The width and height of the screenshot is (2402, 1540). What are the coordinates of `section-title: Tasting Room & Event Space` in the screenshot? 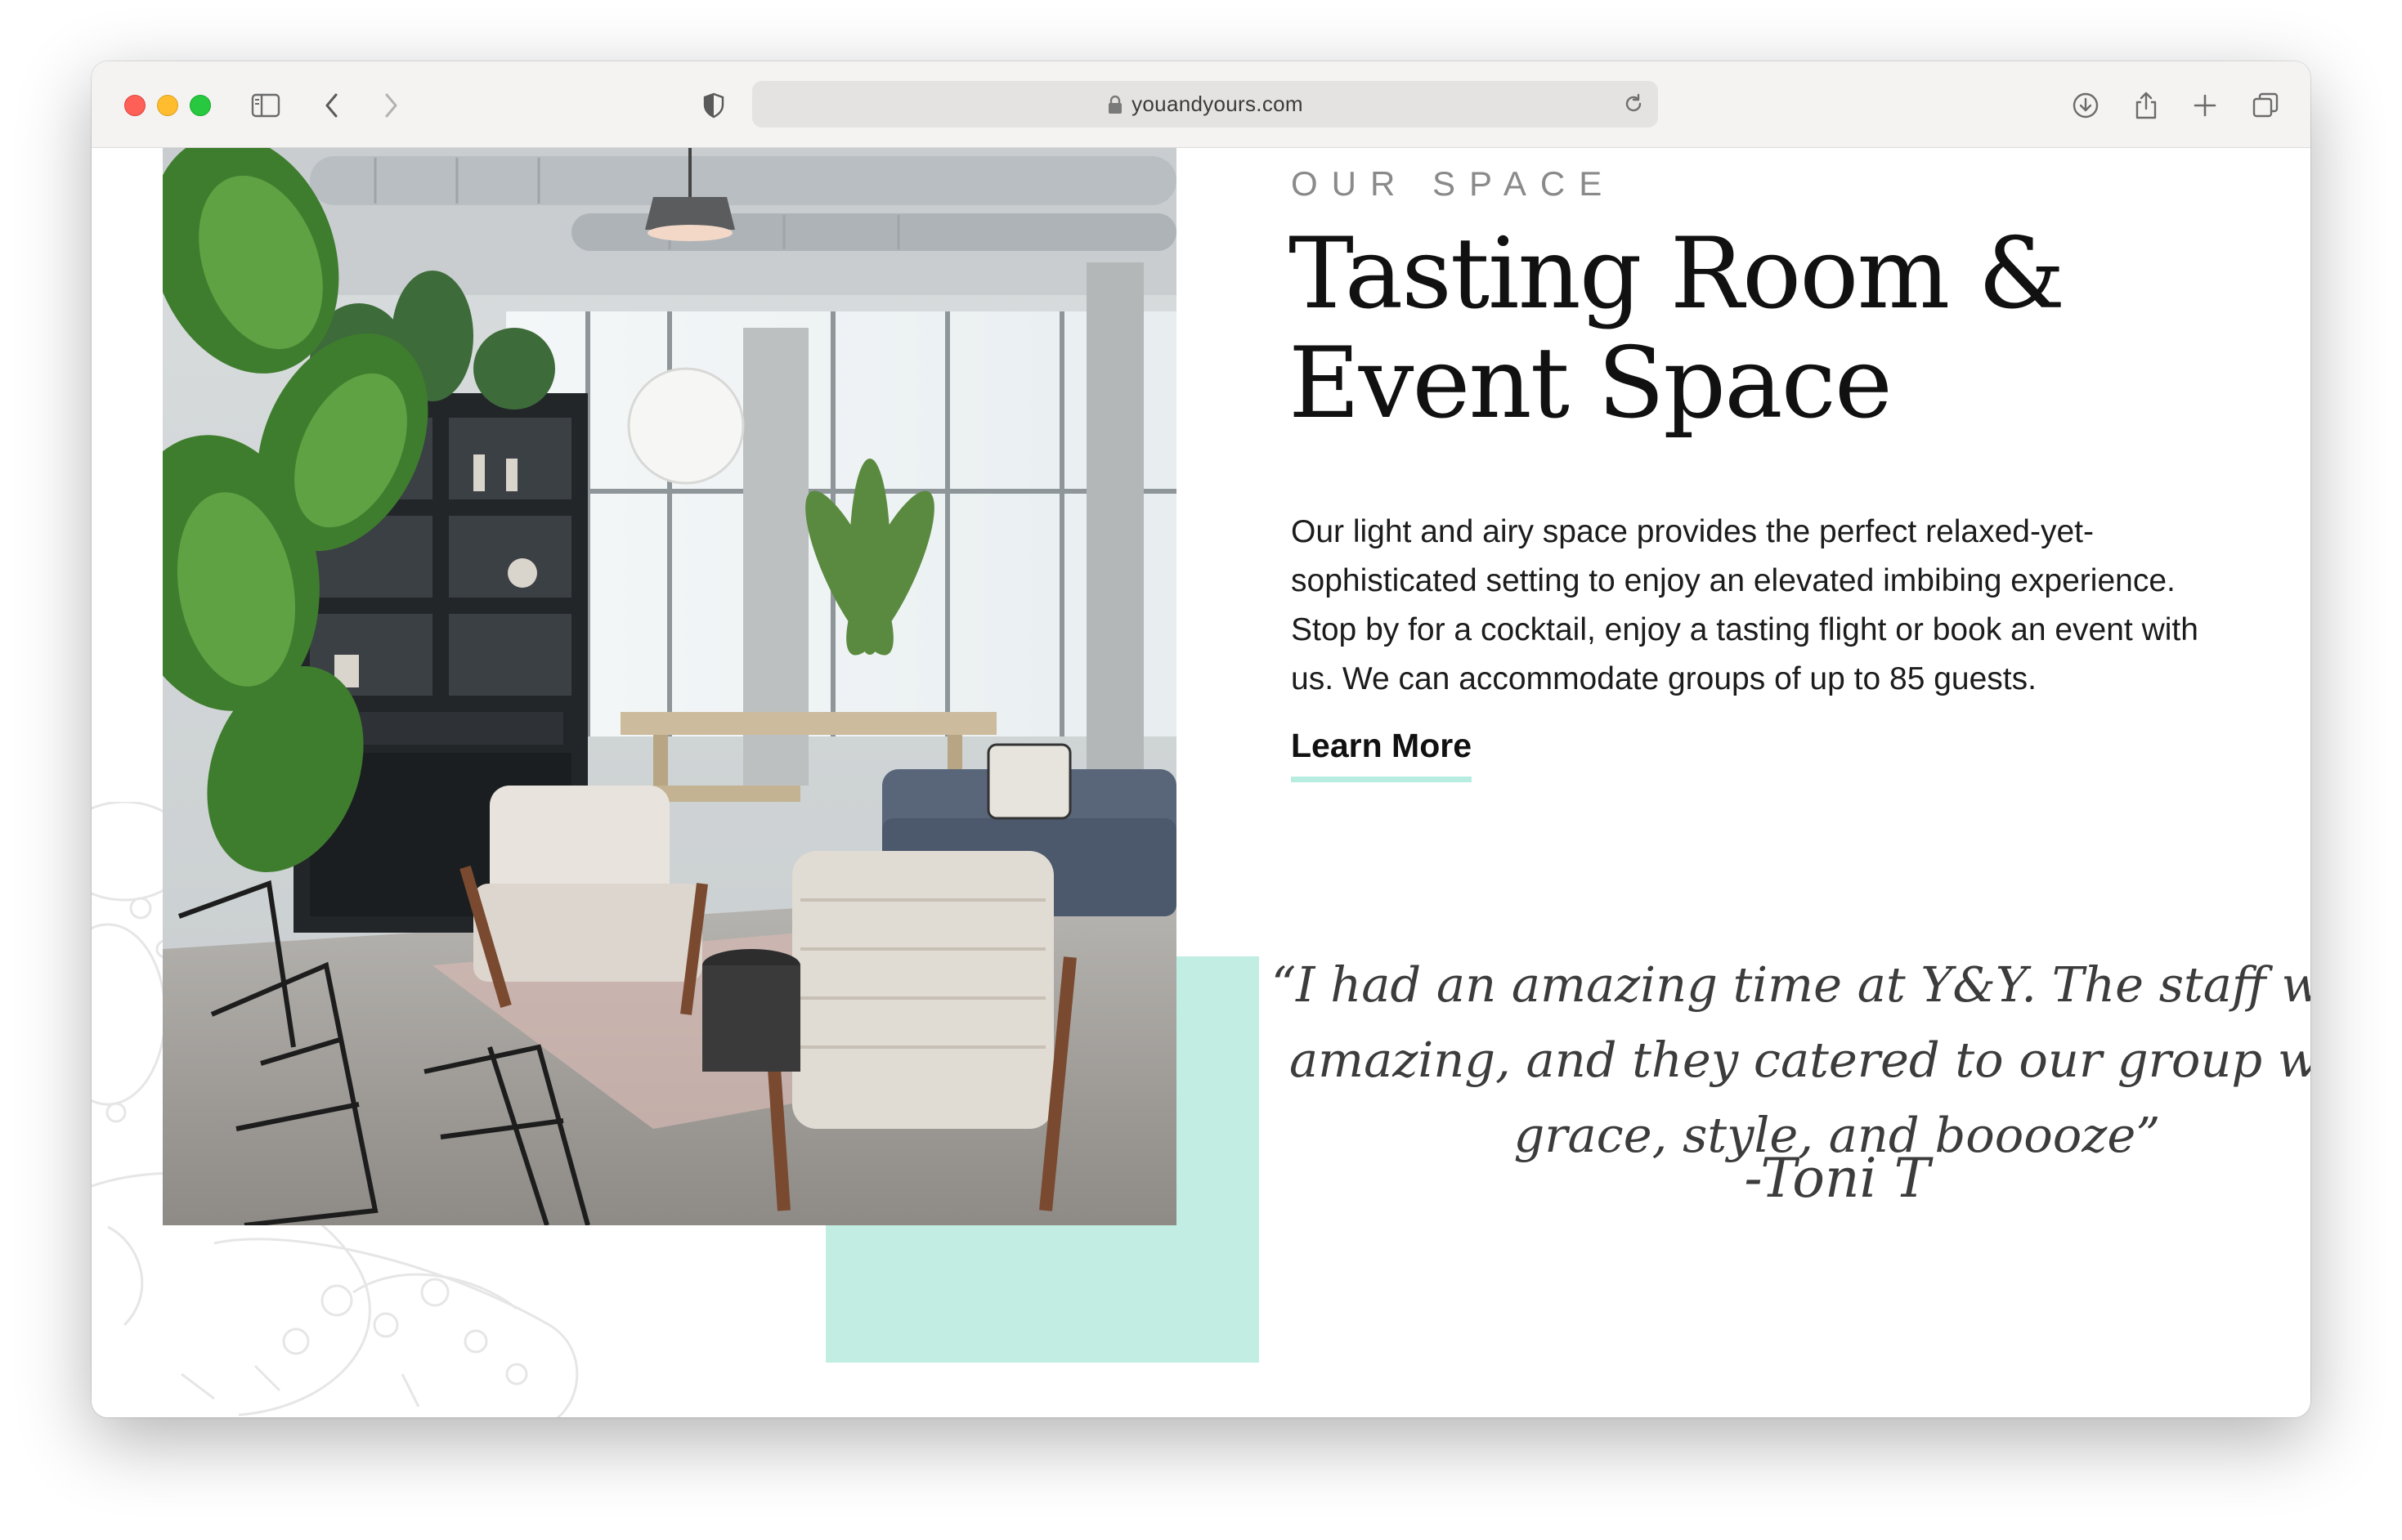 It's located at (1779, 330).